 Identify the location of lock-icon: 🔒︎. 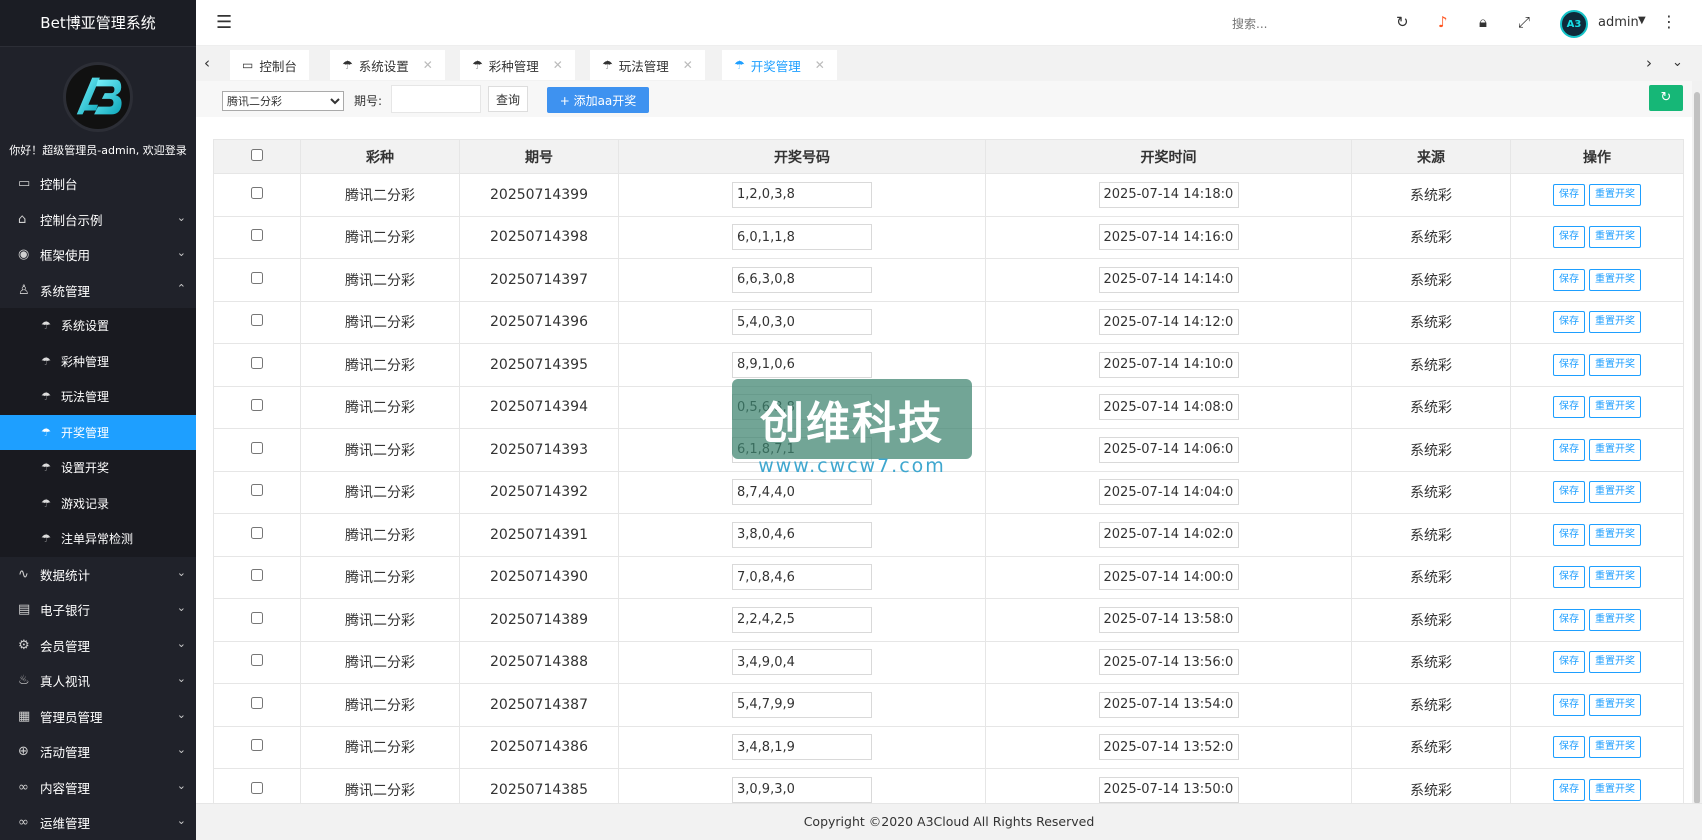
(1483, 22).